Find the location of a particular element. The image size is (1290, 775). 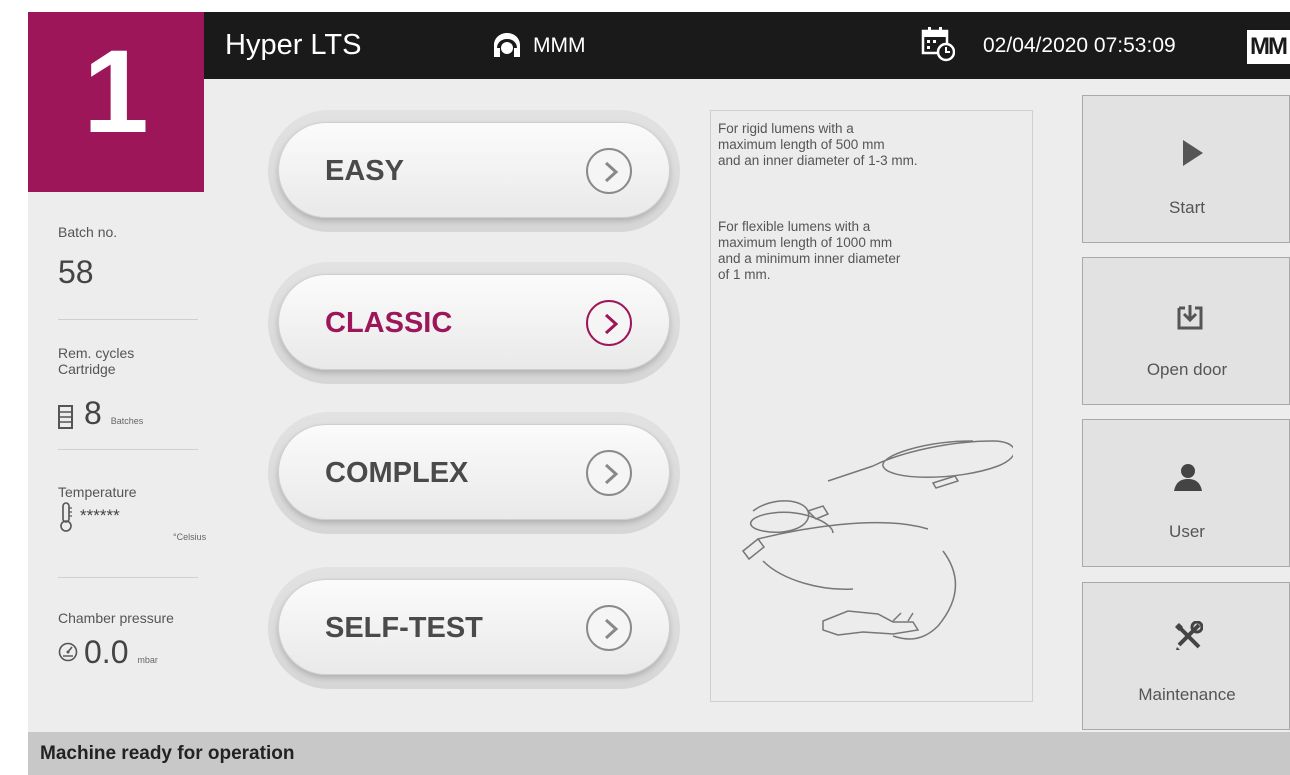

maintenance-label: Maintenance is located at coordinates (1187, 694).